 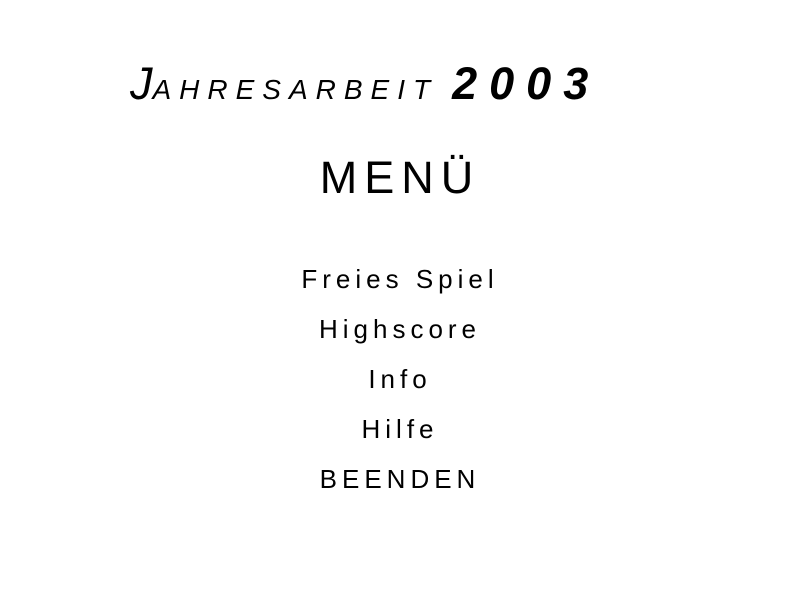 What do you see at coordinates (400, 329) in the screenshot?
I see `menu-item-highscore: Highscore` at bounding box center [400, 329].